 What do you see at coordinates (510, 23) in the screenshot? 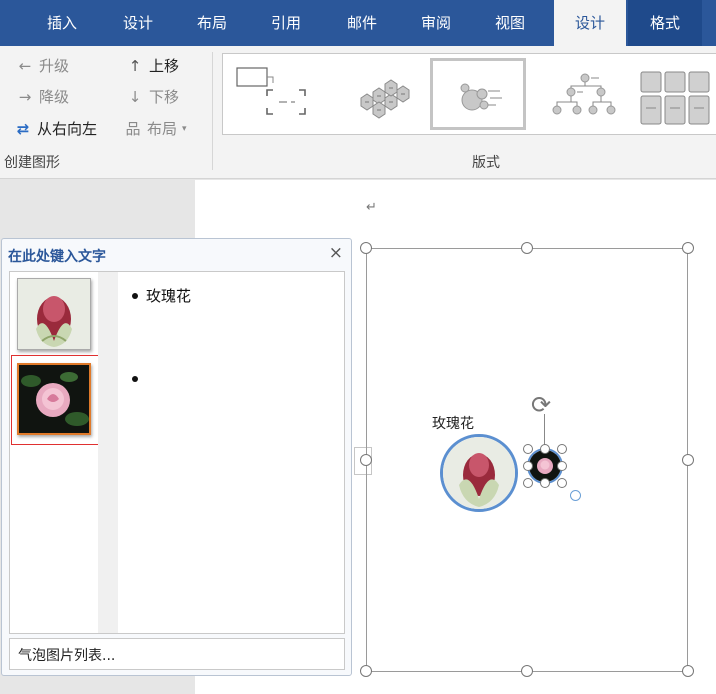
I see `tab-view: 视图` at bounding box center [510, 23].